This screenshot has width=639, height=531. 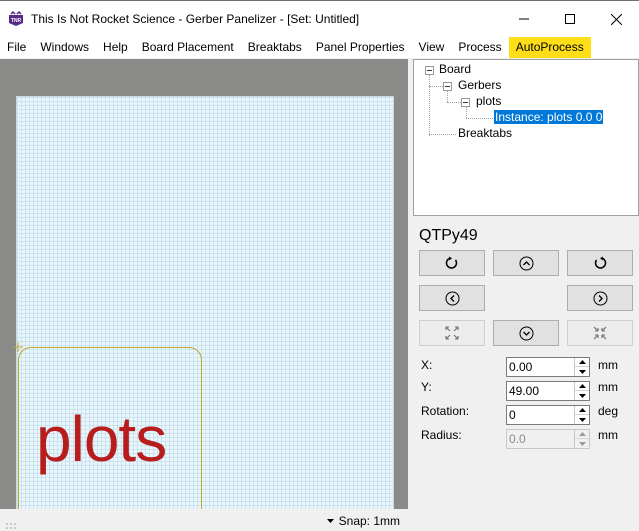 What do you see at coordinates (275, 47) in the screenshot?
I see `menu-breaktabs: Breaktabs` at bounding box center [275, 47].